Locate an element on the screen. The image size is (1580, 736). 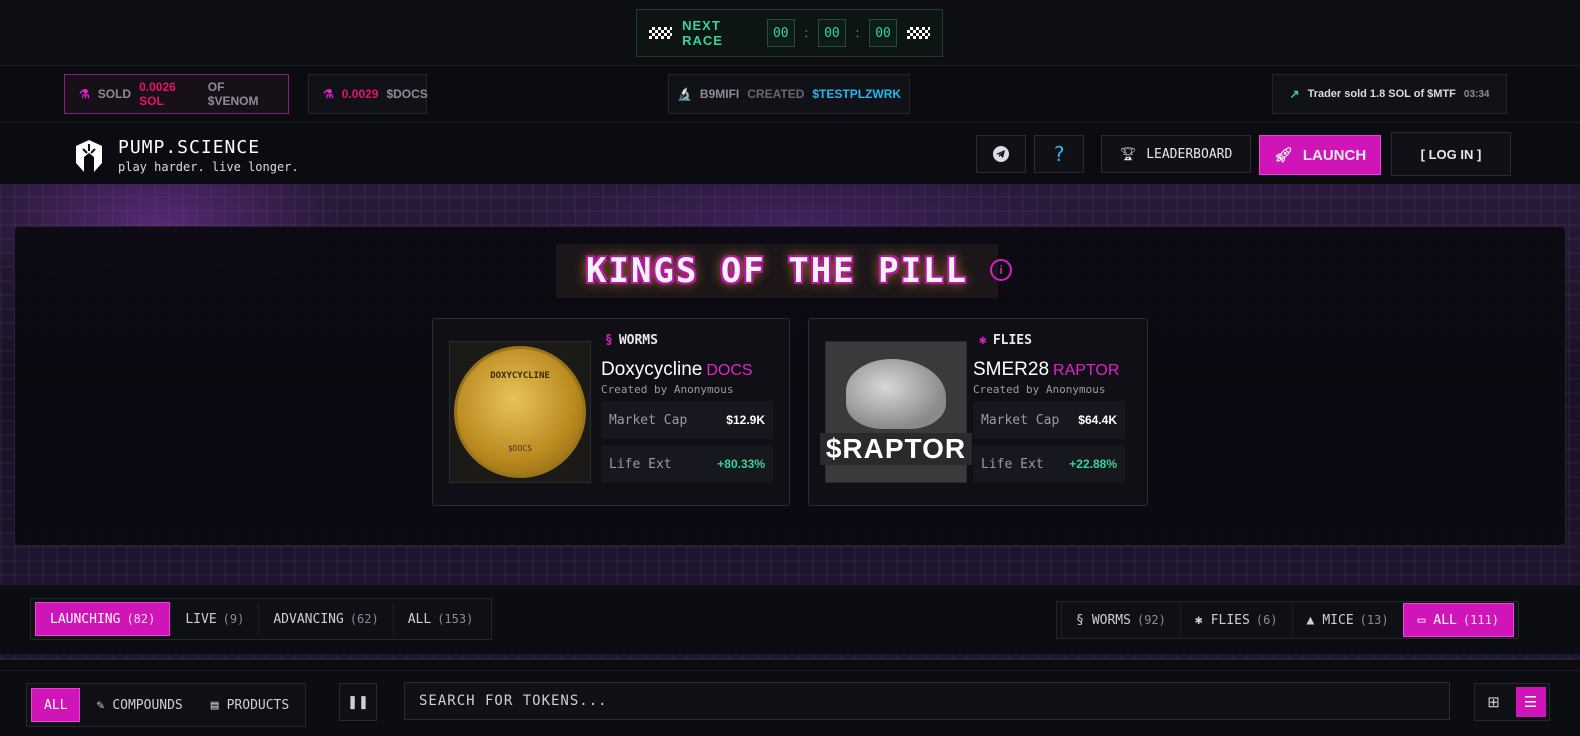
search-row: ALL ✎ COMPOUNDS ▤ PRODUCTS ❚❚ ⊞ ☰ is located at coordinates (790, 703).